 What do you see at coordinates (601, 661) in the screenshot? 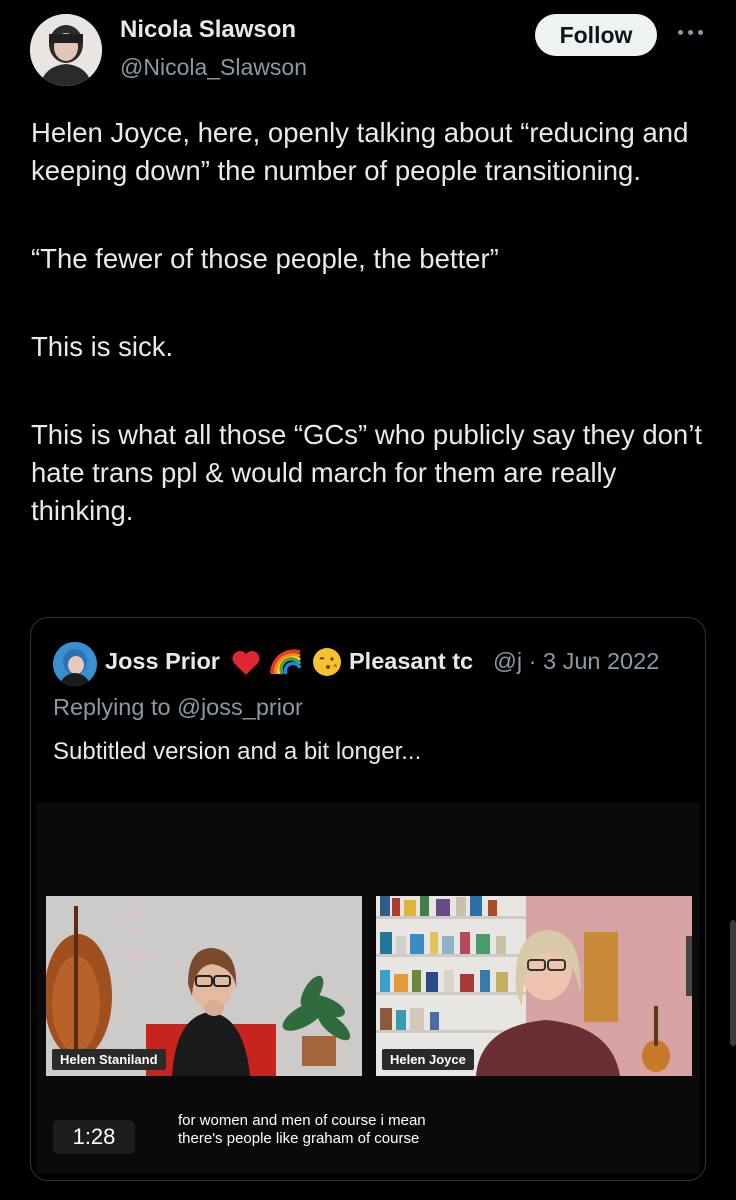
I see `quoted-date: 3 Jun 2022` at bounding box center [601, 661].